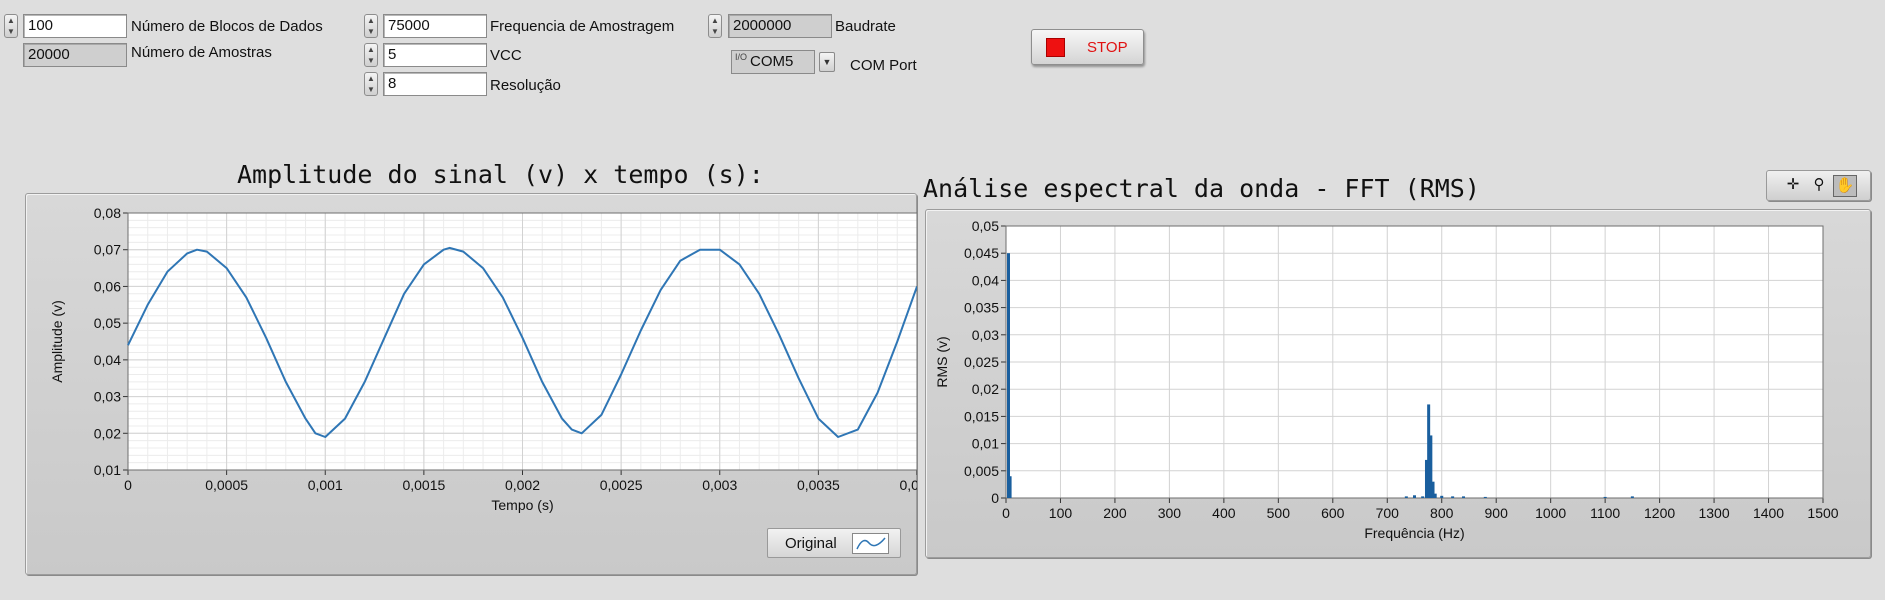 This screenshot has width=1885, height=600. Describe the element at coordinates (1224, 513) in the screenshot. I see `x-tick-label: 400` at that location.